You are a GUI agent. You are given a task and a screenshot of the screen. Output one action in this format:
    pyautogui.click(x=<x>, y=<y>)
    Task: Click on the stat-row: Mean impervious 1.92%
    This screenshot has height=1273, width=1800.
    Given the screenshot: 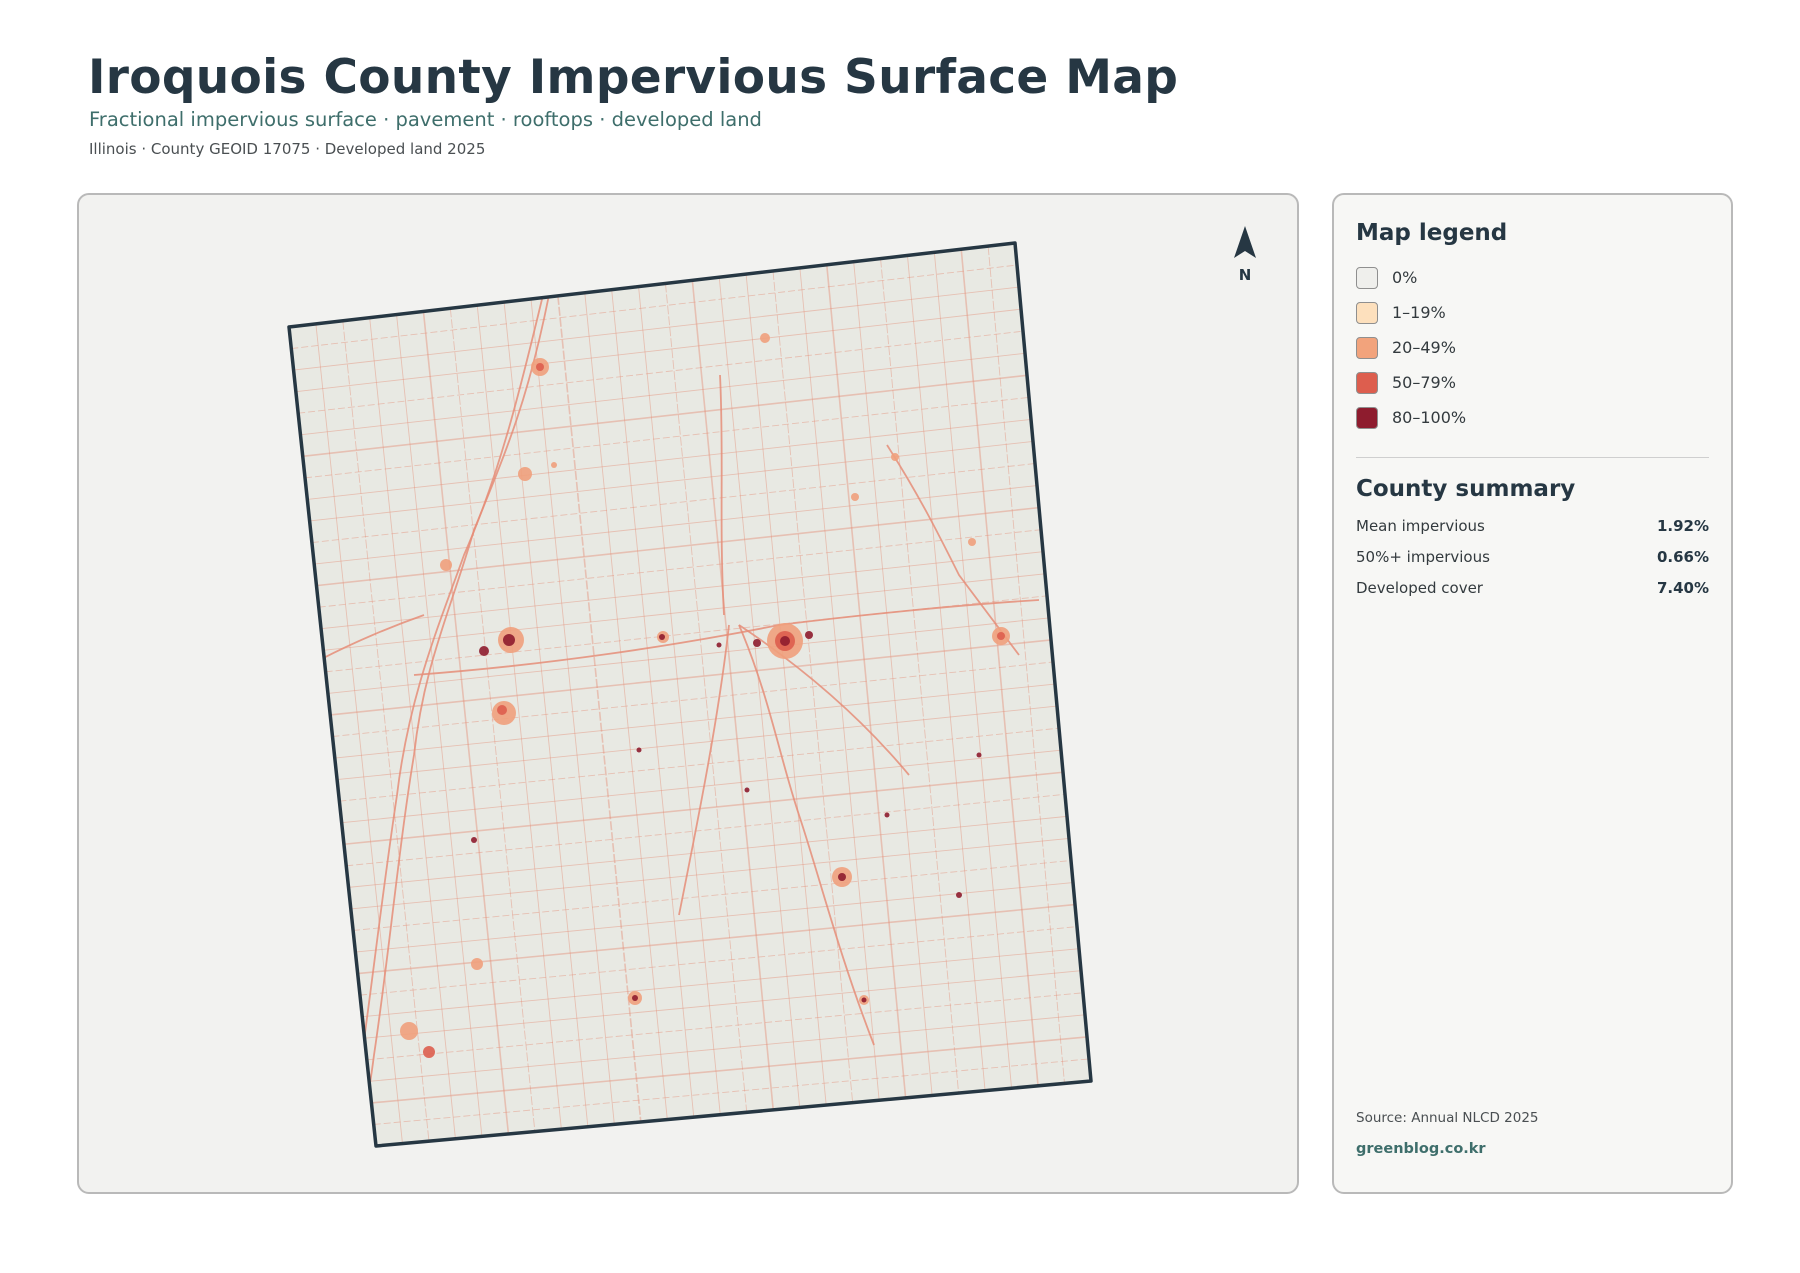 What is the action you would take?
    pyautogui.click(x=1532, y=528)
    